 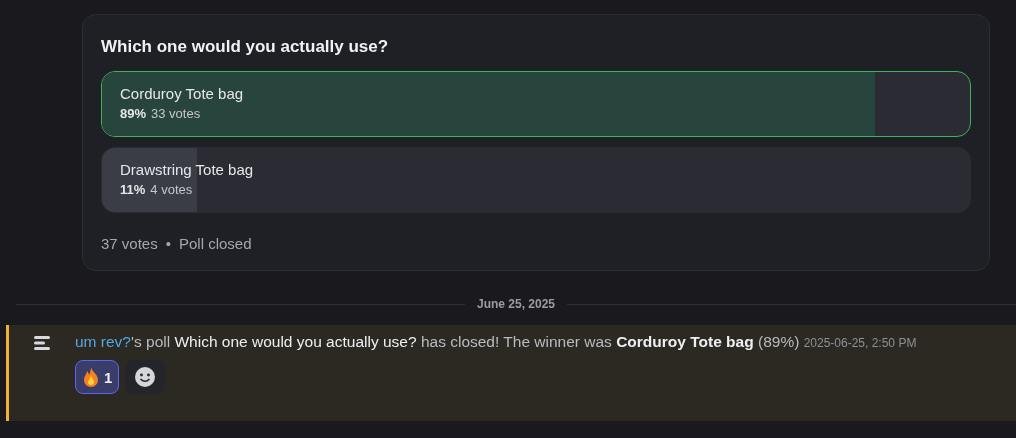 I want to click on username-link: um rev?, so click(x=103, y=341).